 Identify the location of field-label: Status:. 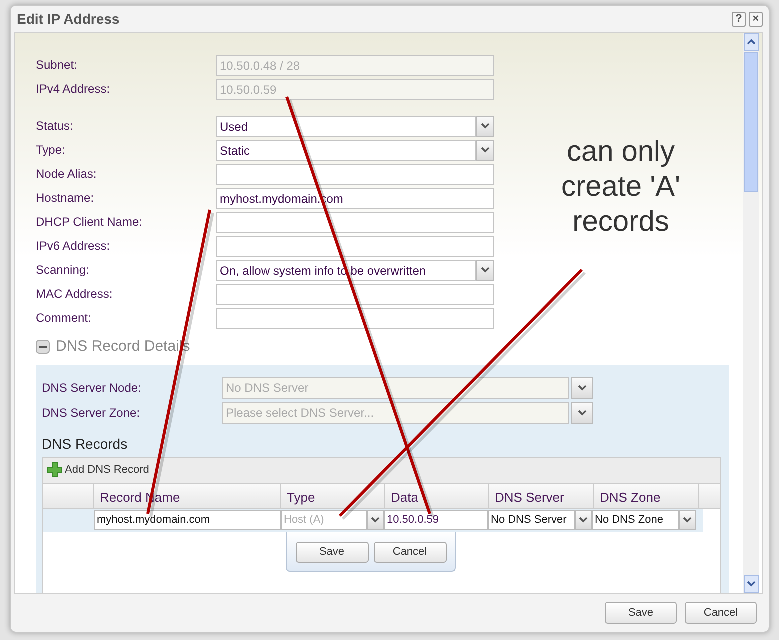
(55, 126).